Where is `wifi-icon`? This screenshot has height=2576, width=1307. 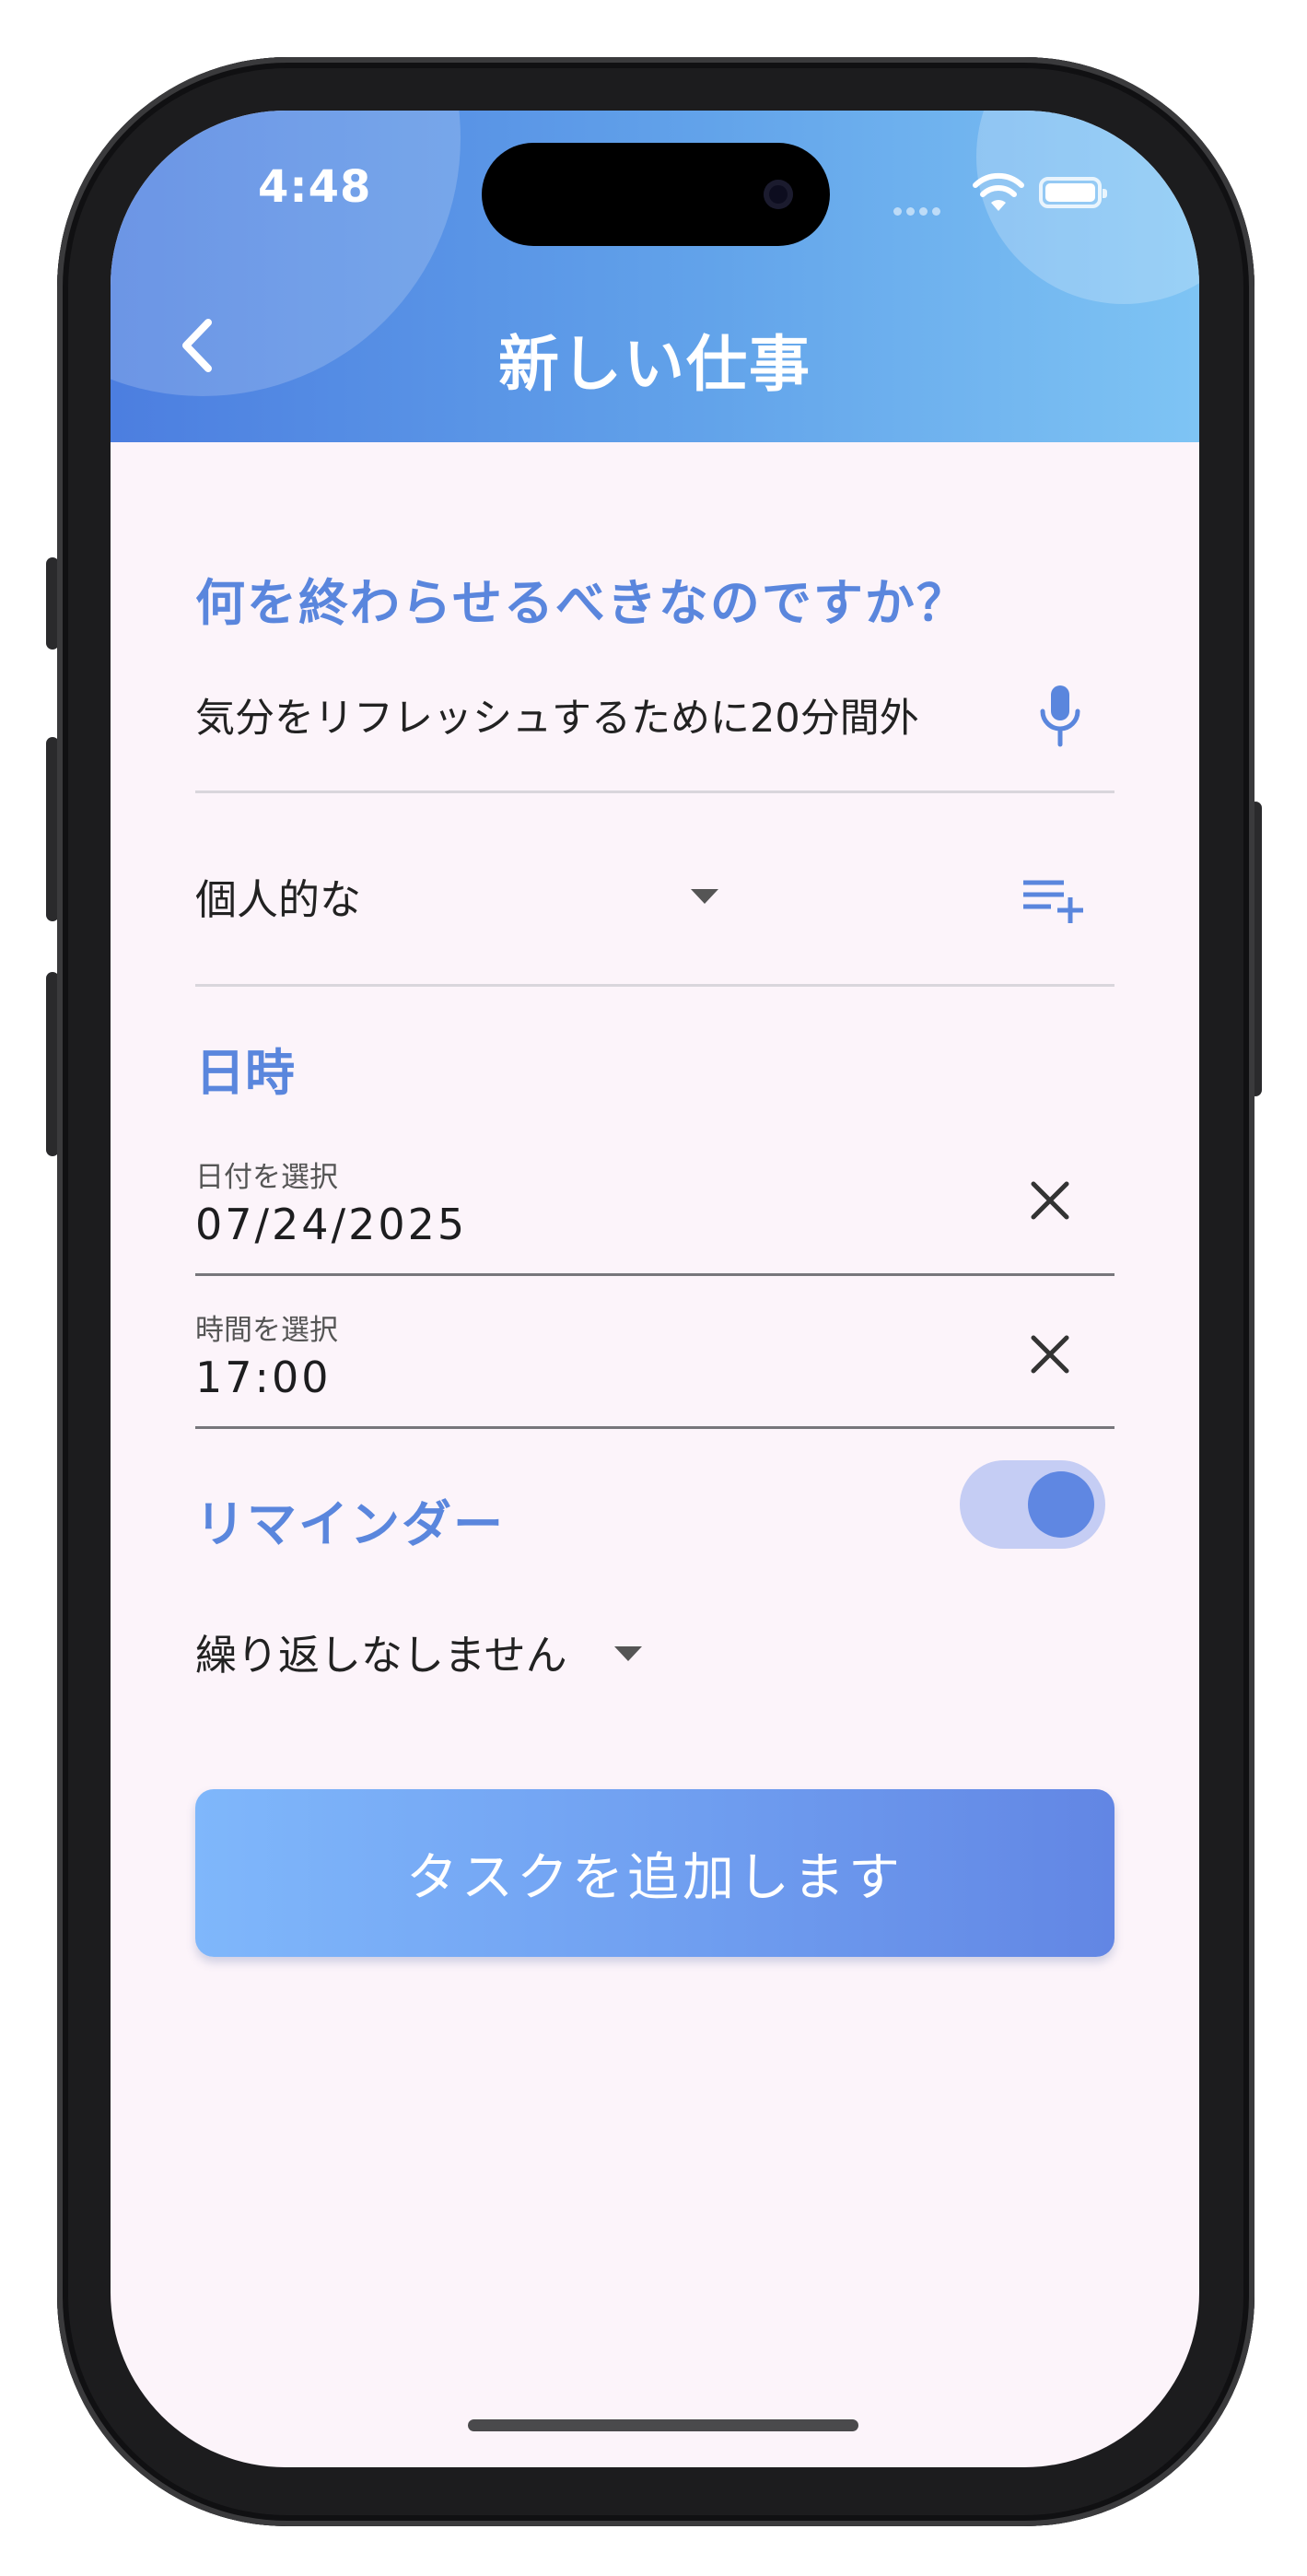
wifi-icon is located at coordinates (998, 191).